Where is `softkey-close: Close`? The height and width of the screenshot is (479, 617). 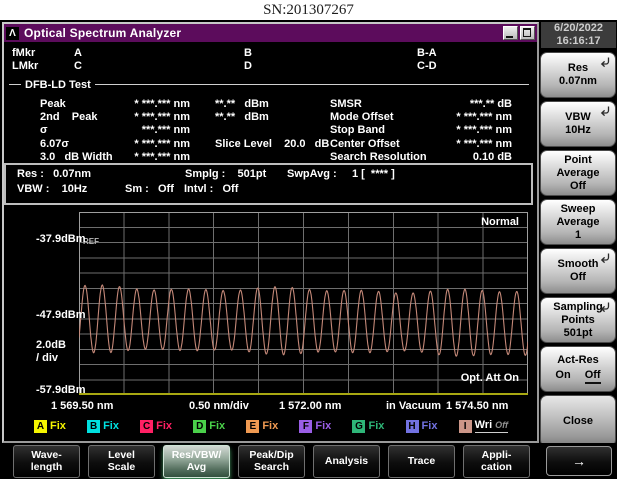 softkey-close: Close is located at coordinates (578, 421).